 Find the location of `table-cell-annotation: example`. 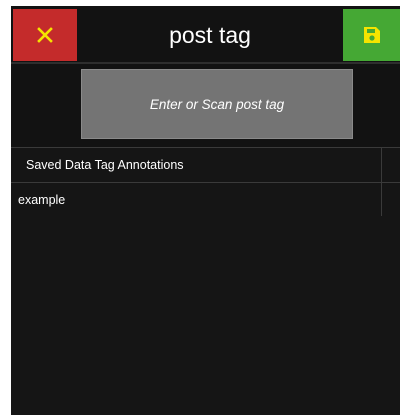

table-cell-annotation: example is located at coordinates (42, 199).